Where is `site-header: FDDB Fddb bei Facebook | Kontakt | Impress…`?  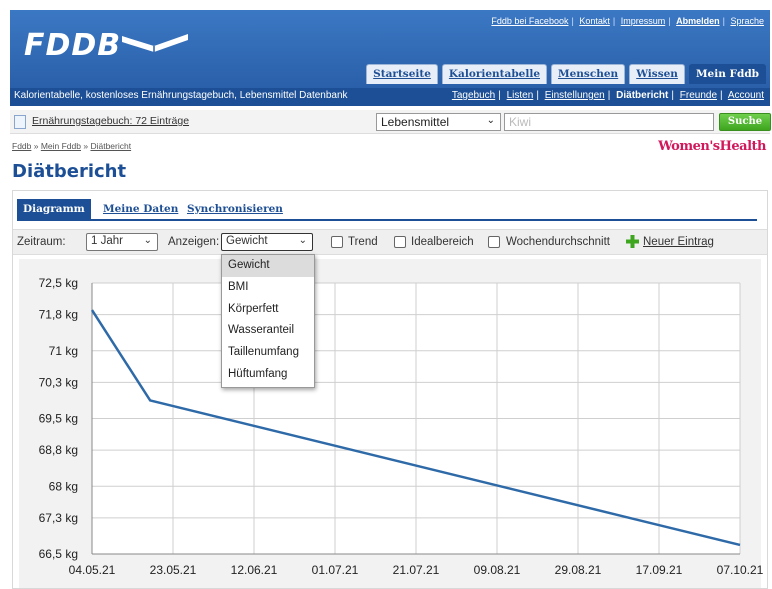 site-header: FDDB Fddb bei Facebook | Kontakt | Impress… is located at coordinates (390, 50).